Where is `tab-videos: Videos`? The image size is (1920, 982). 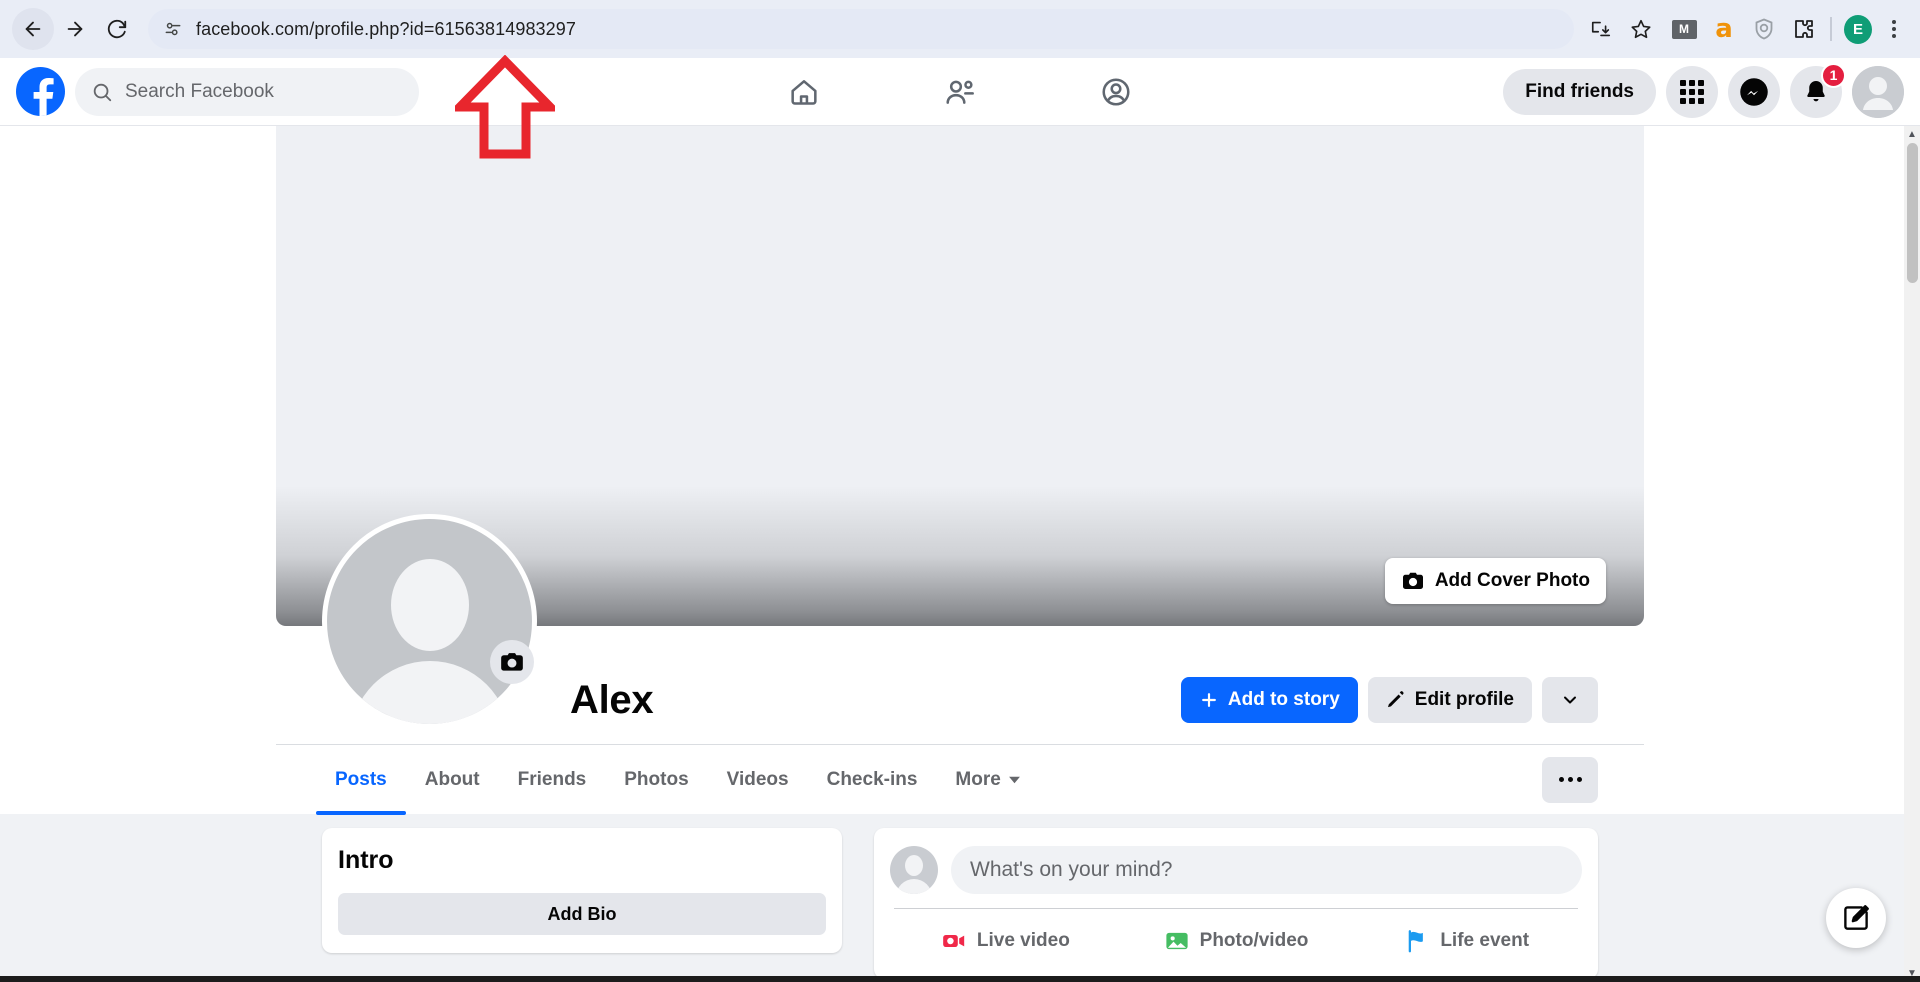 tab-videos: Videos is located at coordinates (758, 780).